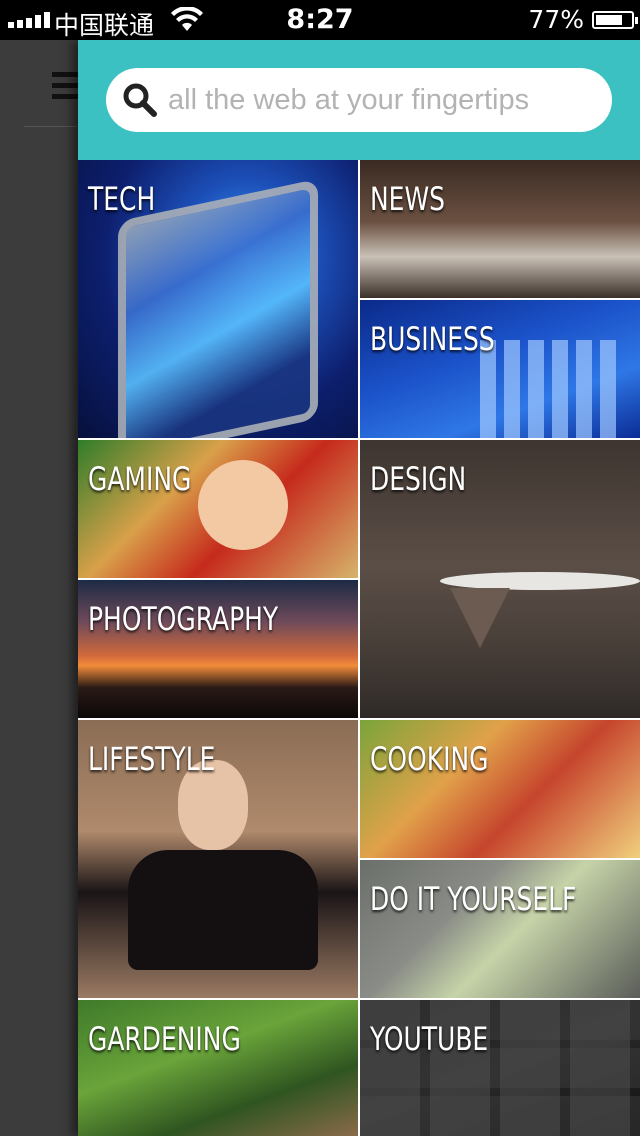 The width and height of the screenshot is (640, 1136). Describe the element at coordinates (418, 479) in the screenshot. I see `category-label: DESIGN` at that location.